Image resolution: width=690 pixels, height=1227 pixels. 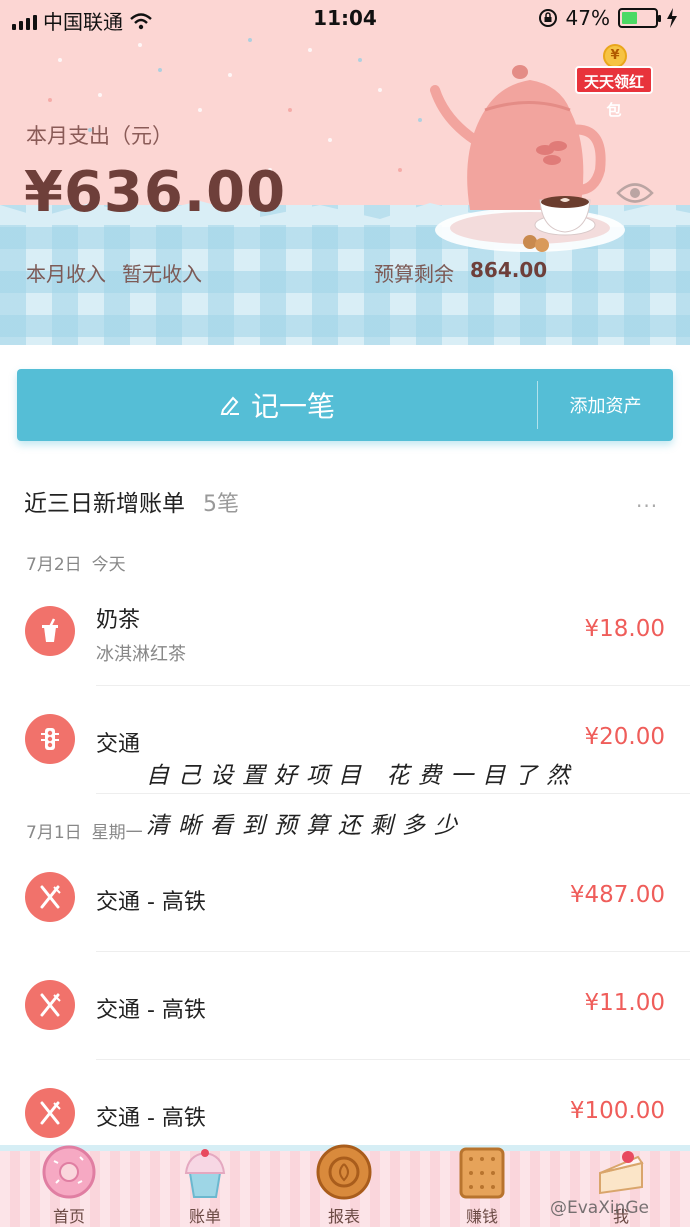 What do you see at coordinates (624, 629) in the screenshot?
I see `bill-amount: ¥18.00` at bounding box center [624, 629].